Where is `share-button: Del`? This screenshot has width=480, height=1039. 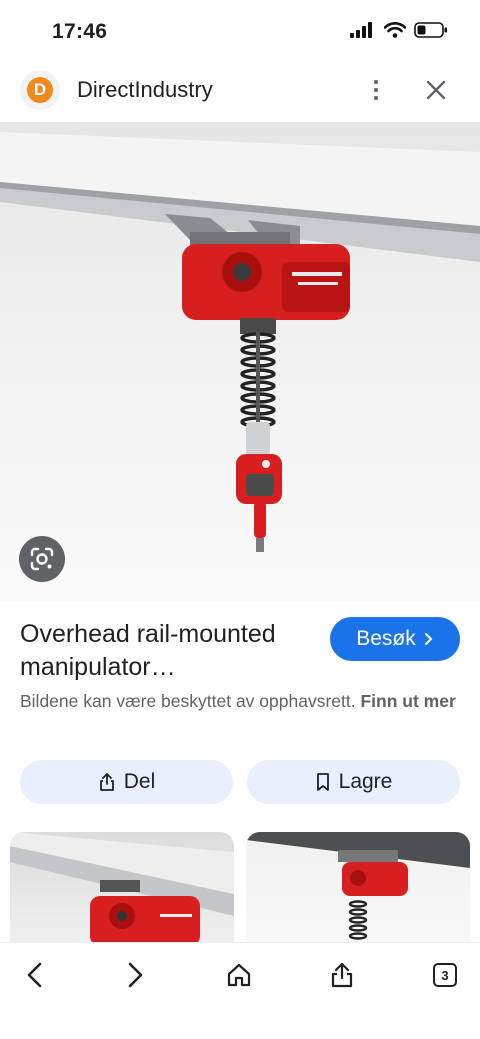 share-button: Del is located at coordinates (126, 782).